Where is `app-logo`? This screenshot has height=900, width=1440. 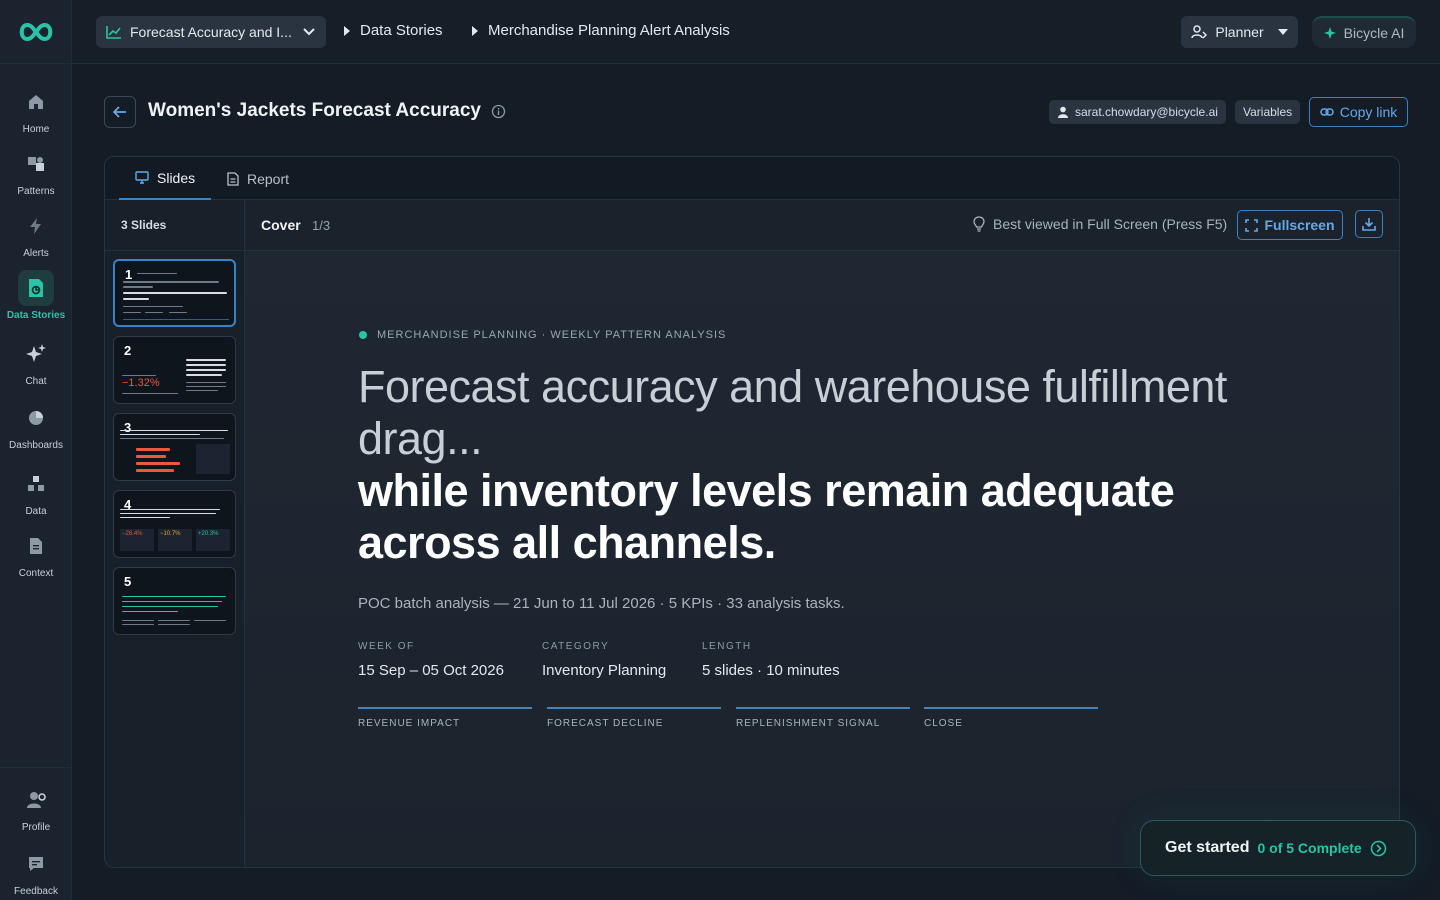 app-logo is located at coordinates (35, 32).